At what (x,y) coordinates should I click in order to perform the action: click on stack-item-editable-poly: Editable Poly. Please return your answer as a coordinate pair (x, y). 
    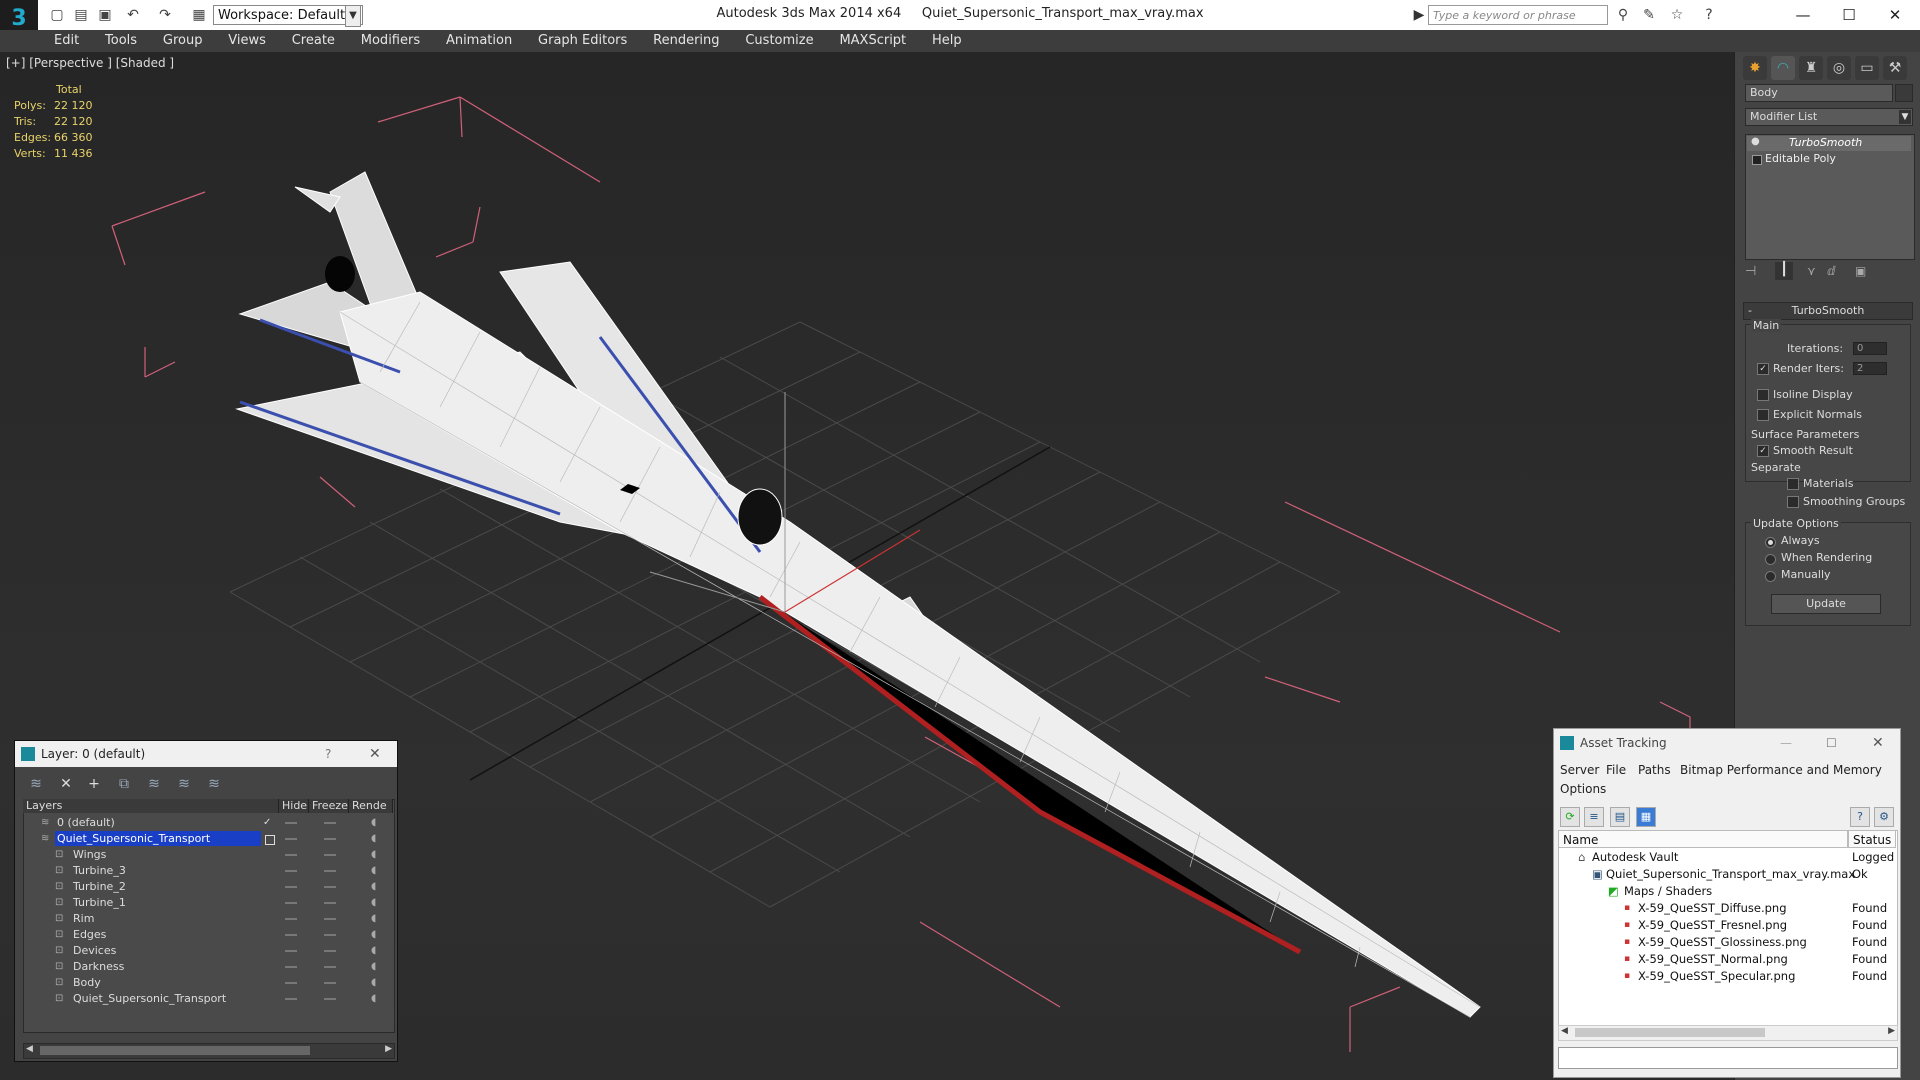
    Looking at the image, I should click on (1829, 159).